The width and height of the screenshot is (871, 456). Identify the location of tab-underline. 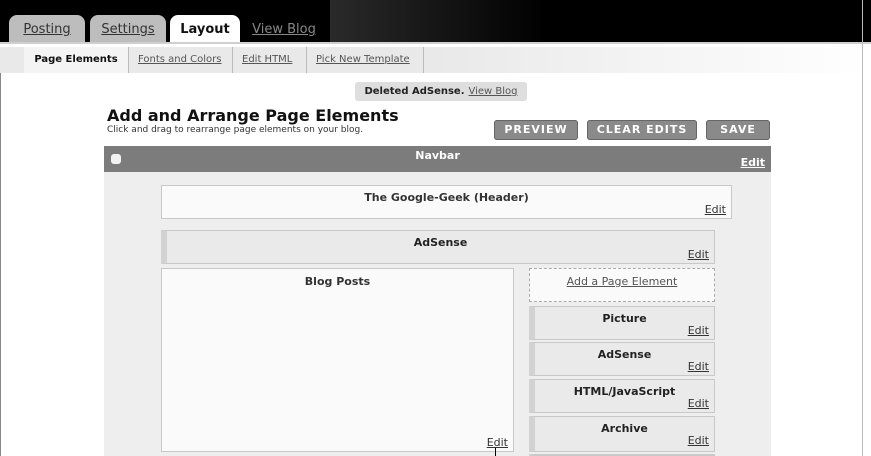
(435, 43).